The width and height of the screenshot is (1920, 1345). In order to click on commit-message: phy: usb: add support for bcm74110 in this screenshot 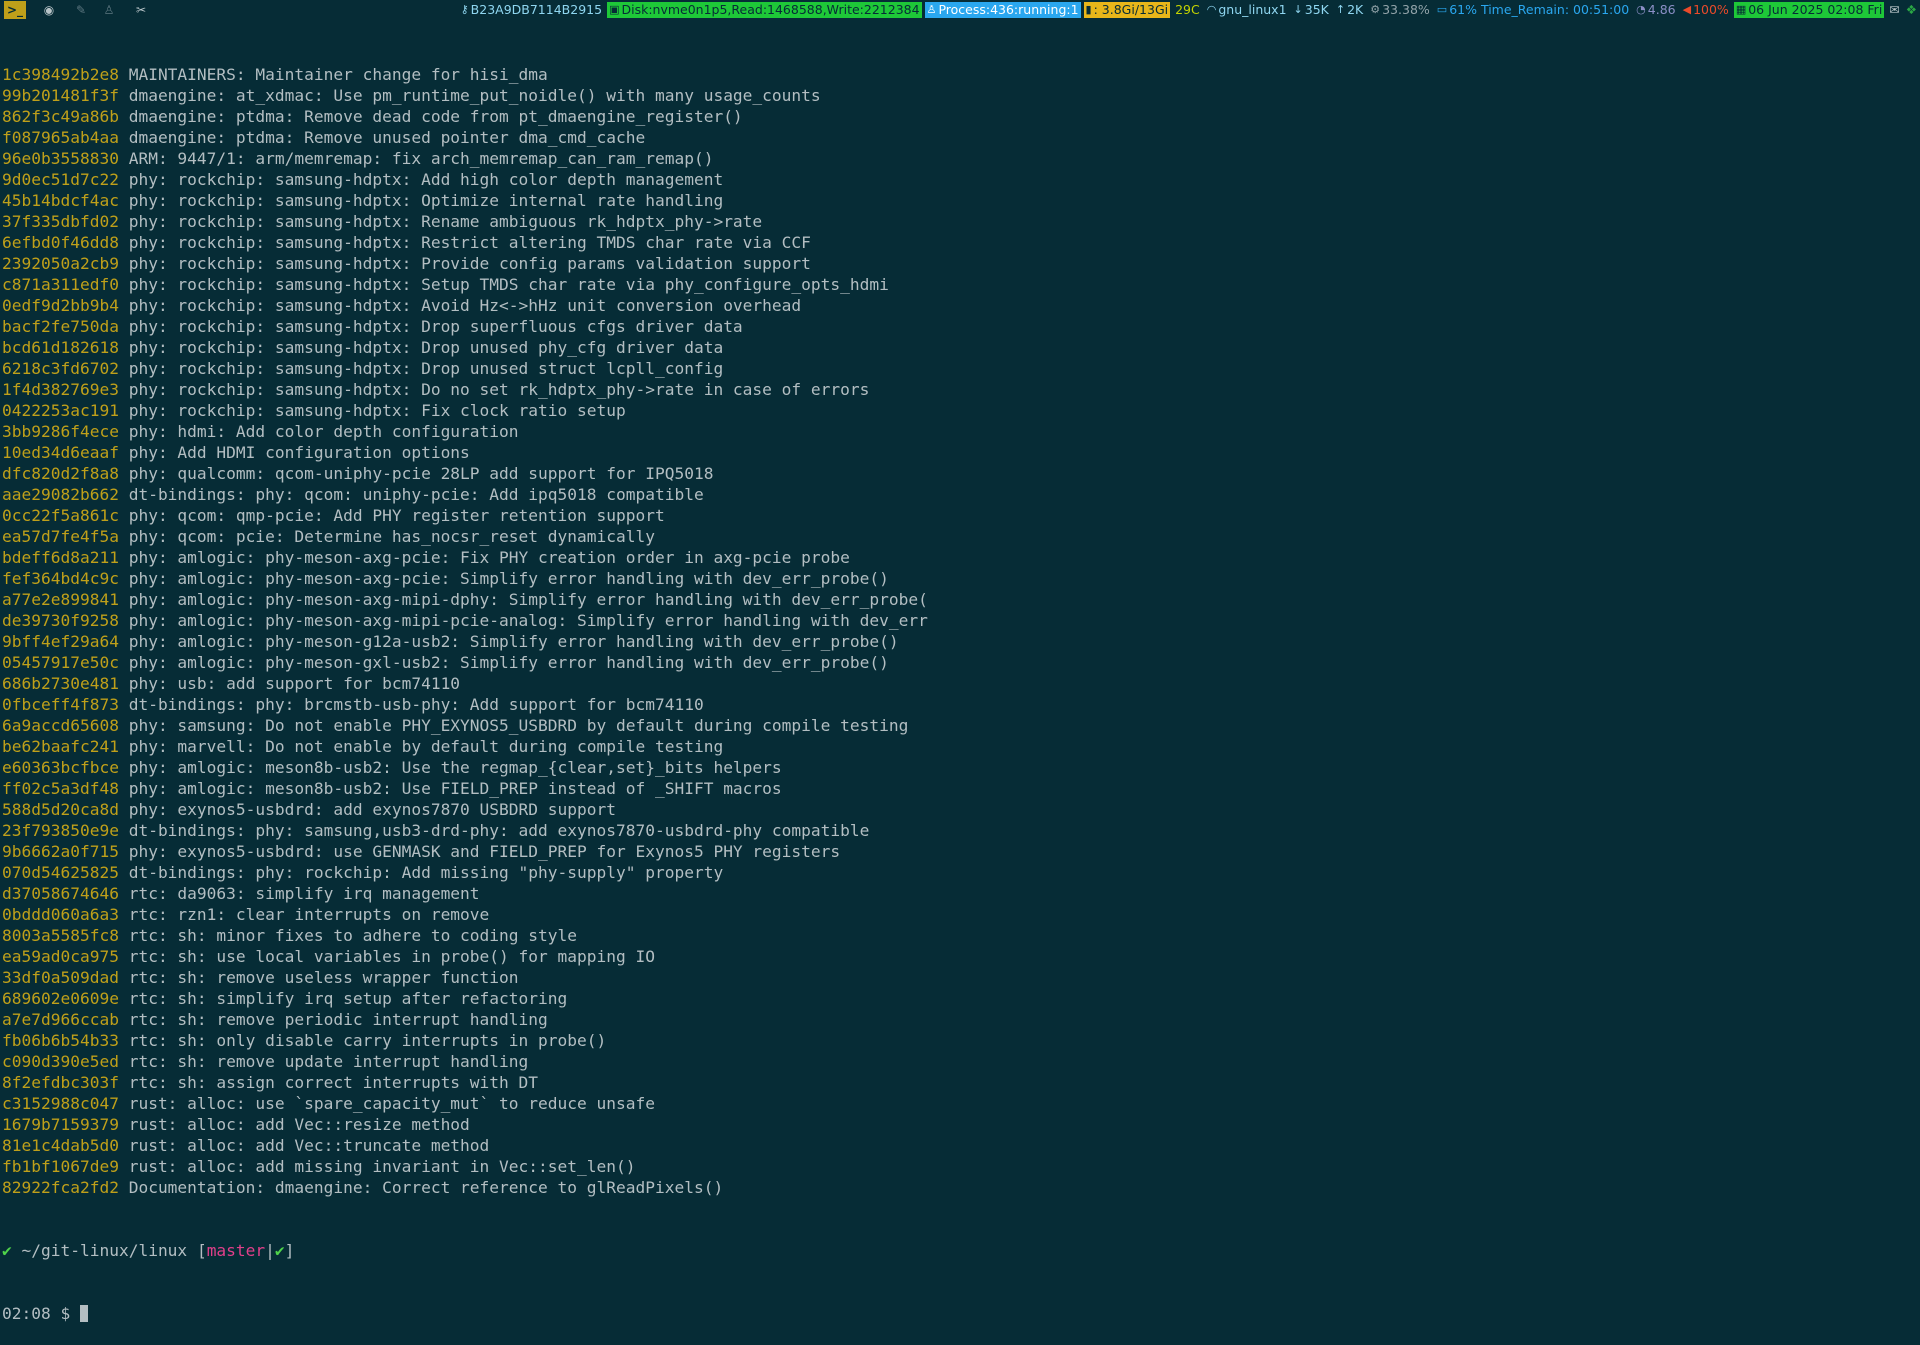, I will do `click(294, 683)`.